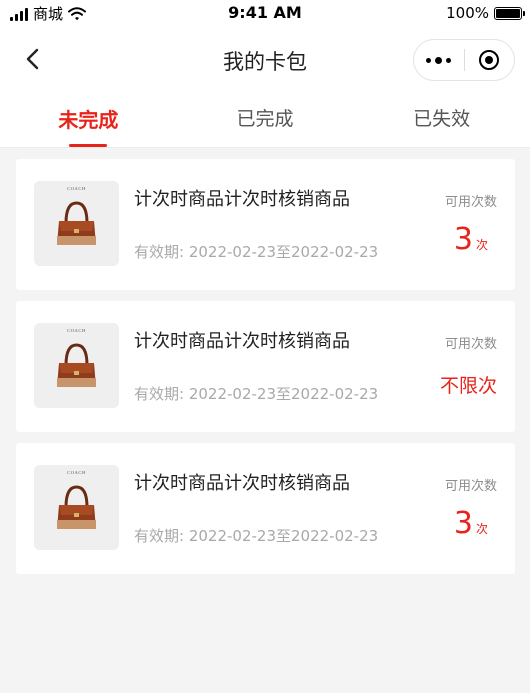 This screenshot has width=530, height=693. What do you see at coordinates (467, 13) in the screenshot?
I see `battery-percent: 100%` at bounding box center [467, 13].